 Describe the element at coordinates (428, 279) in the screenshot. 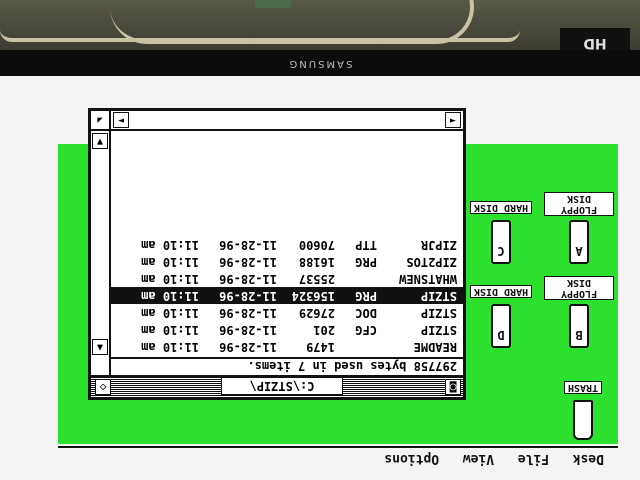

I see `file-name: WHATSNEW` at that location.